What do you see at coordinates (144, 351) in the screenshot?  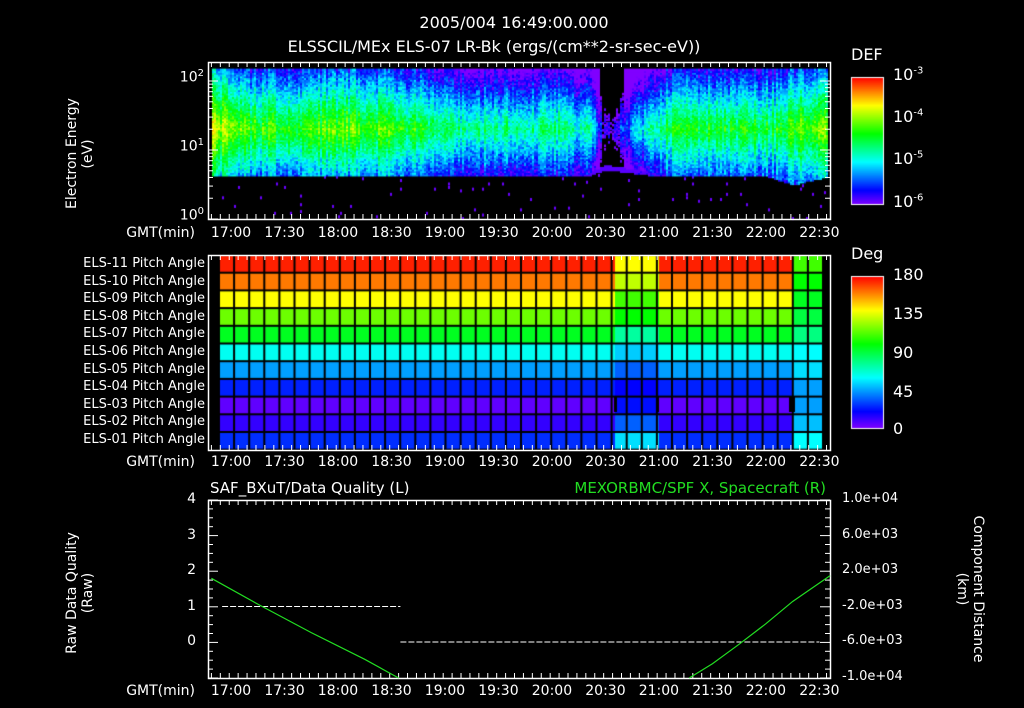 I see `pitch-row-label: ELS-06 Pitch Angle` at bounding box center [144, 351].